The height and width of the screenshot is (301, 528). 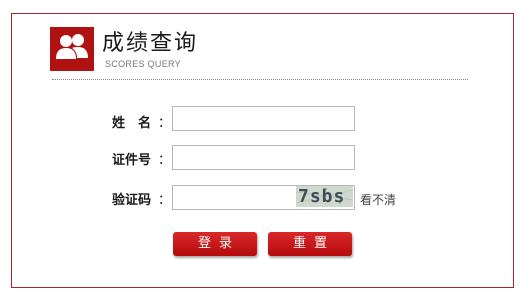 What do you see at coordinates (150, 43) in the screenshot?
I see `page-title: 成绩查询` at bounding box center [150, 43].